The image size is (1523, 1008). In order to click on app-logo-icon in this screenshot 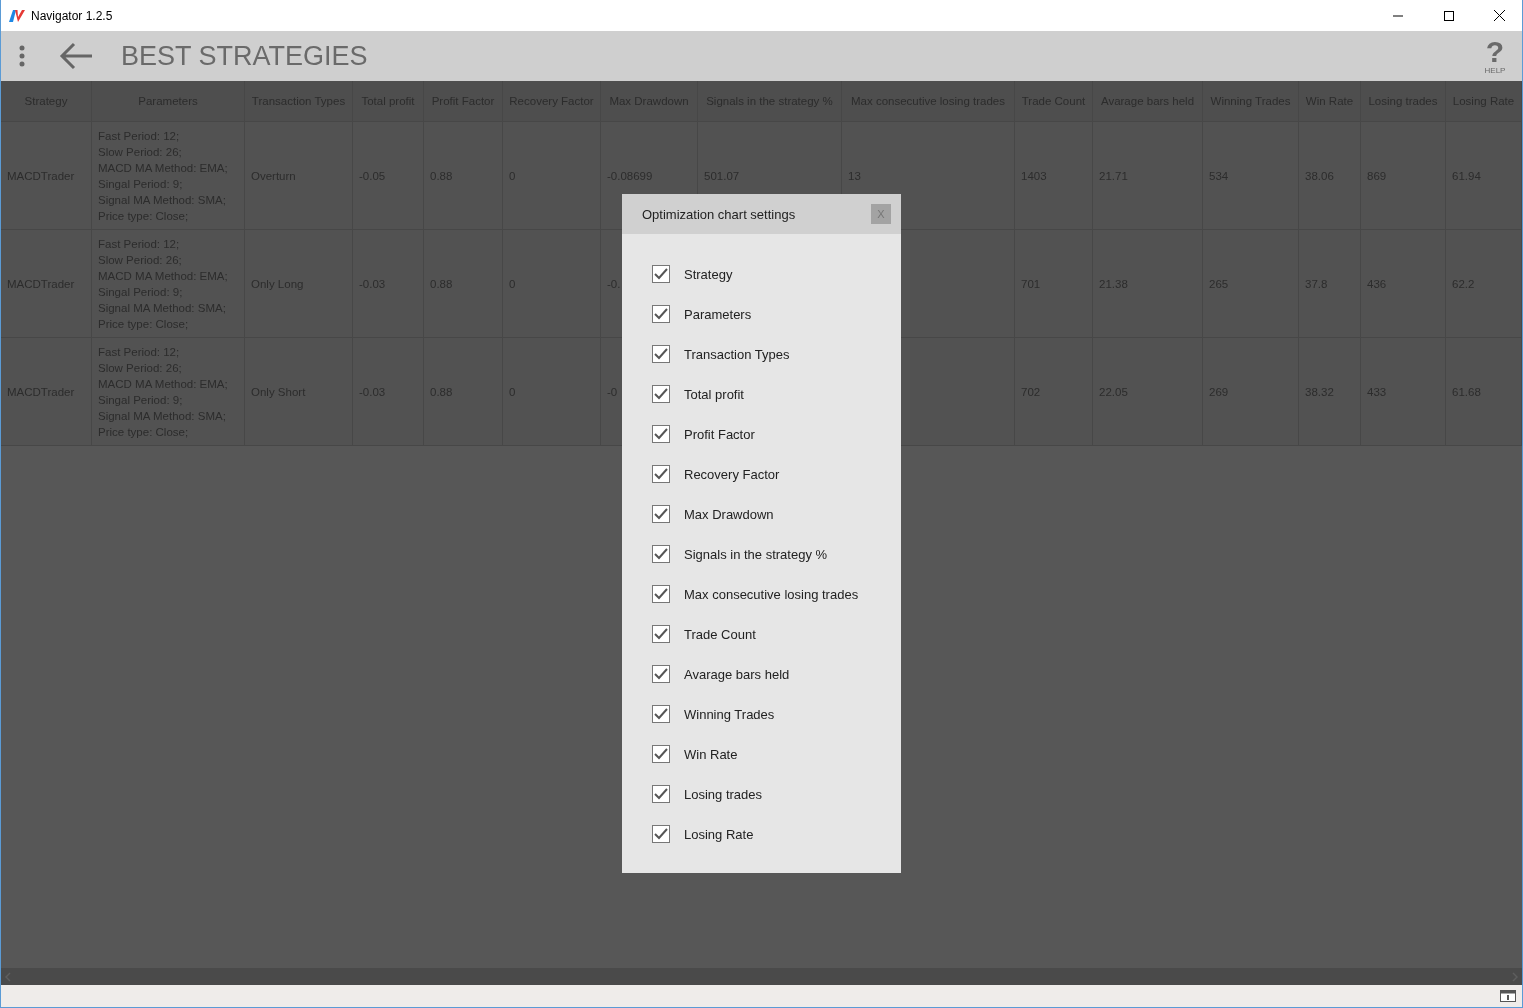, I will do `click(17, 15)`.